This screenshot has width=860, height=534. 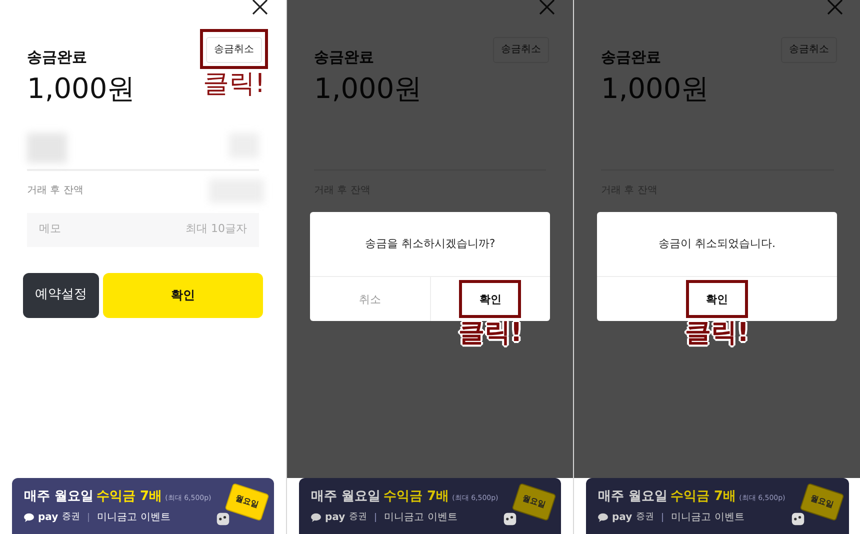 What do you see at coordinates (260, 7) in the screenshot?
I see `close-icon` at bounding box center [260, 7].